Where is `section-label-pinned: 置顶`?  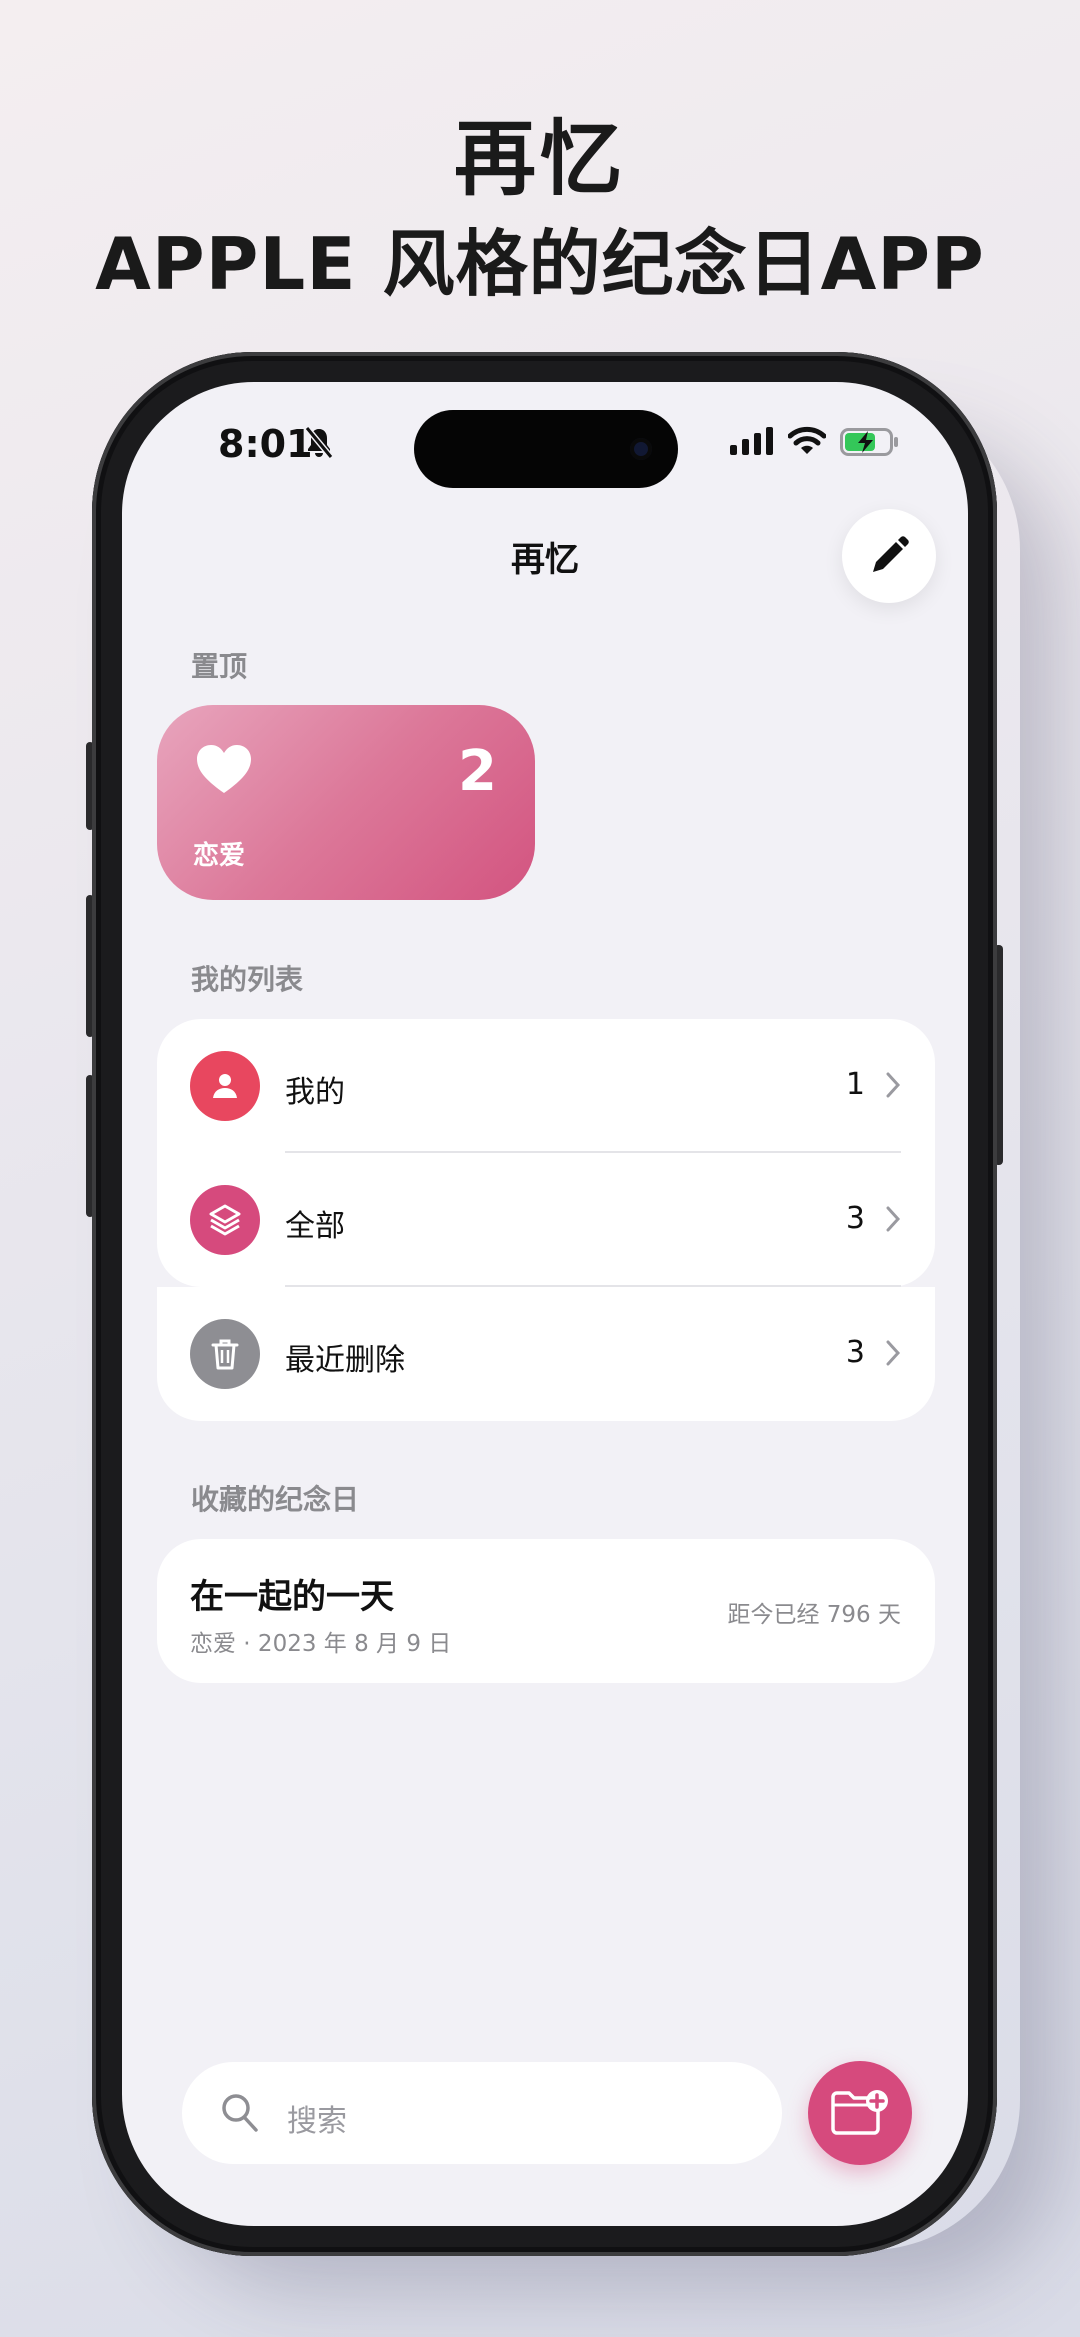
section-label-pinned: 置顶 is located at coordinates (219, 666).